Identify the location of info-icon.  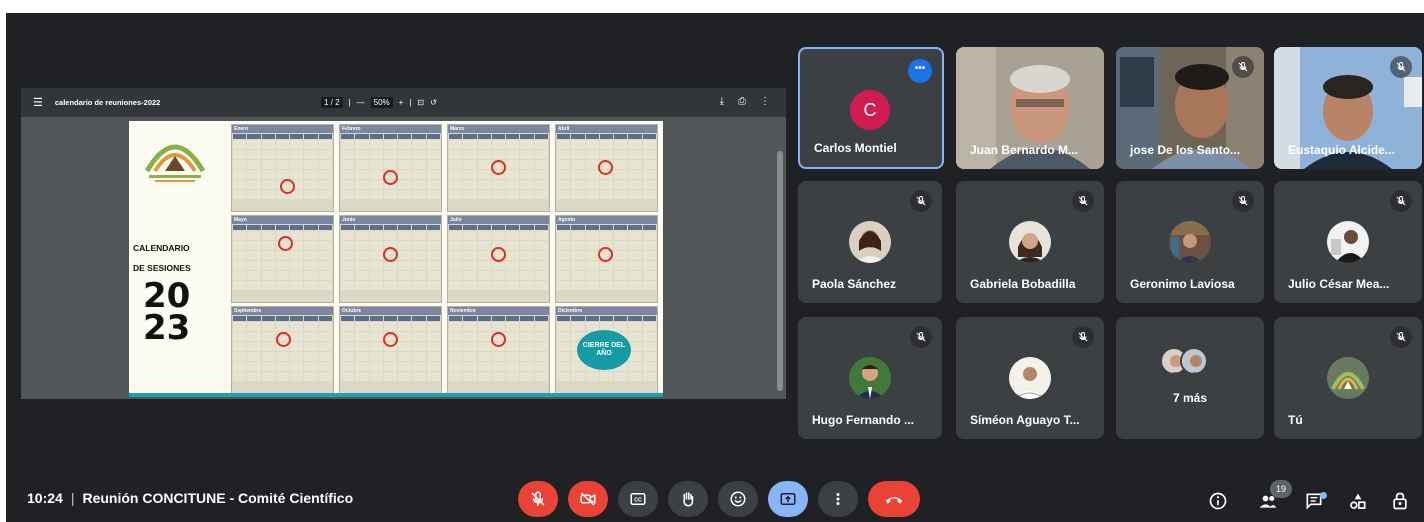
(1218, 501).